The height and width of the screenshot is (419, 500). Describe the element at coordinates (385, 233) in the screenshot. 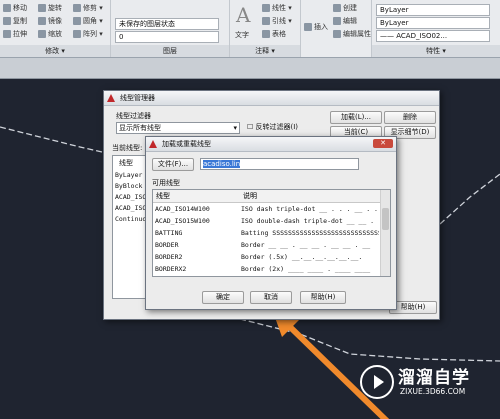

I see `vertical-scrollbar` at that location.